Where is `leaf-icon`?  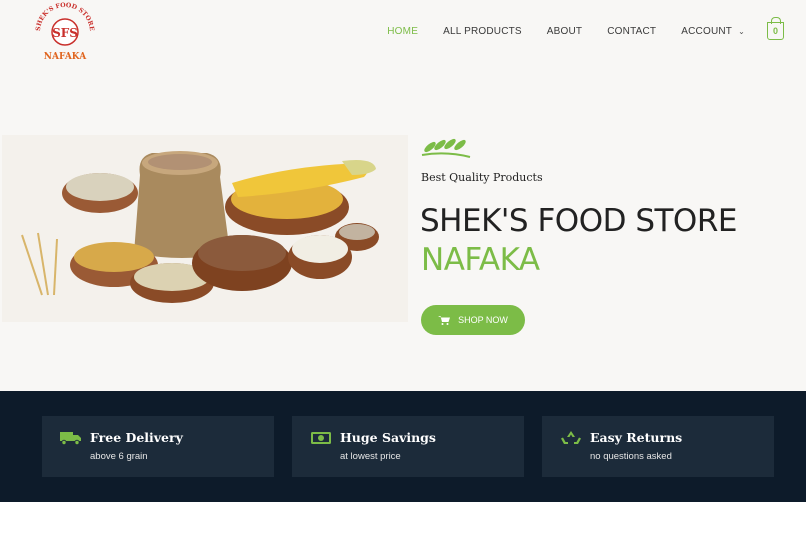 leaf-icon is located at coordinates (446, 148).